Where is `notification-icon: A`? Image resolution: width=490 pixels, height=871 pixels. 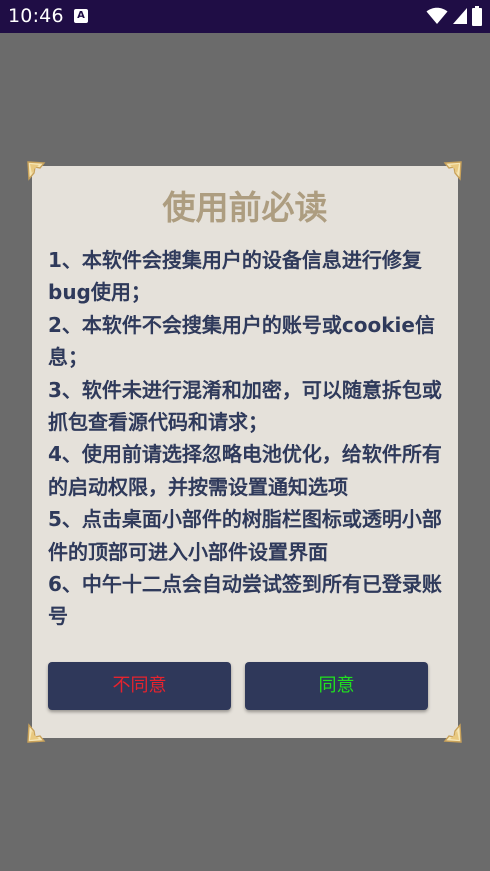
notification-icon: A is located at coordinates (81, 16).